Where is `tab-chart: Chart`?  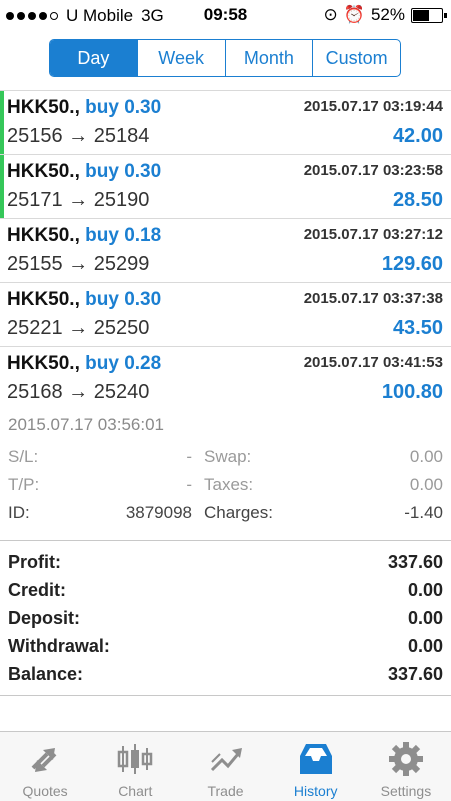
tab-chart: Chart is located at coordinates (135, 766).